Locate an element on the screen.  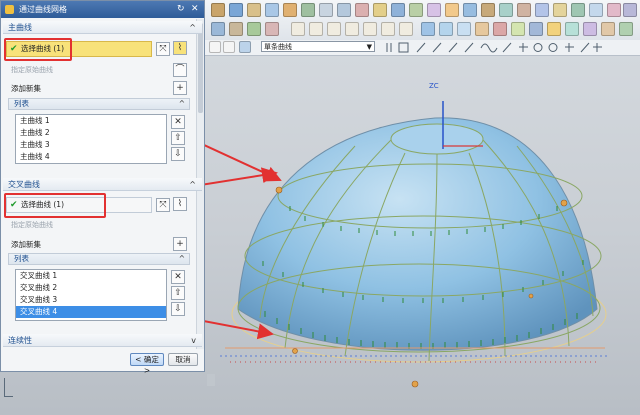
dialog-title: 通过曲线网格 is located at coordinates (43, 9).